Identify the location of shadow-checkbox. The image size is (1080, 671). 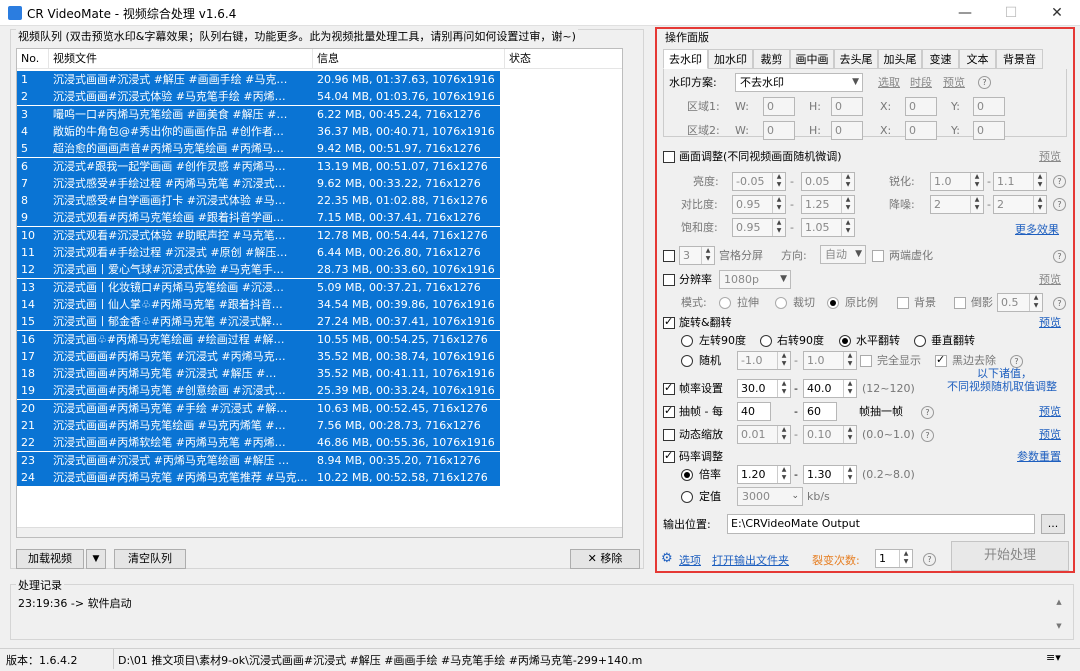
(960, 303).